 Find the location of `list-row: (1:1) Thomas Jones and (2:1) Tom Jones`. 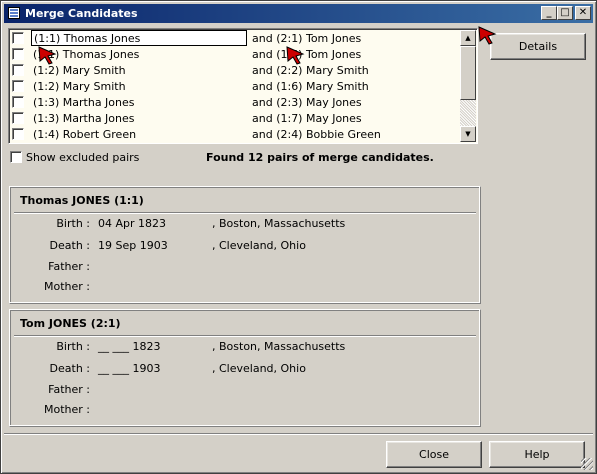

list-row: (1:1) Thomas Jones and (2:1) Tom Jones is located at coordinates (236, 38).